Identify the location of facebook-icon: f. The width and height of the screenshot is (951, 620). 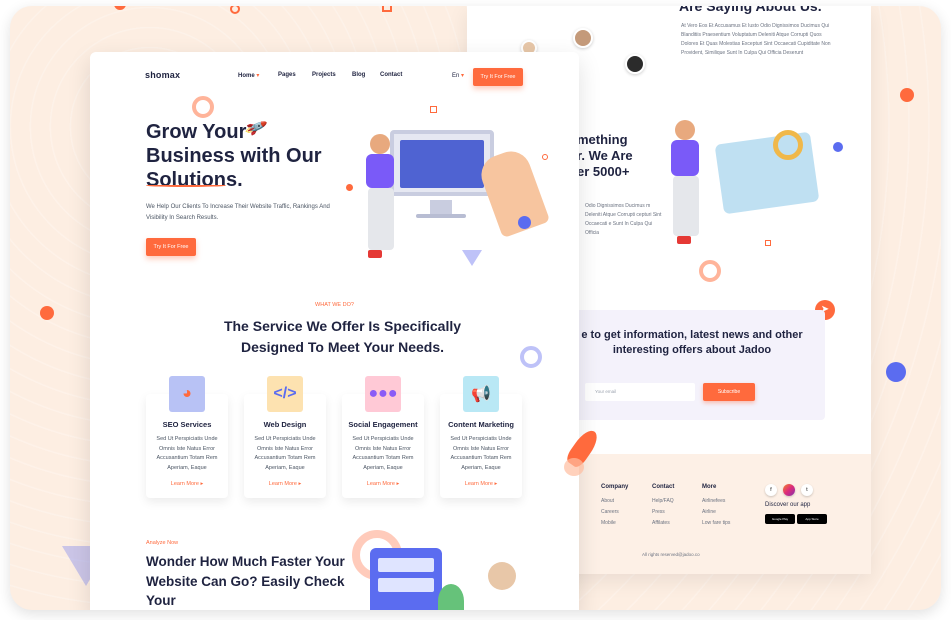
(771, 490).